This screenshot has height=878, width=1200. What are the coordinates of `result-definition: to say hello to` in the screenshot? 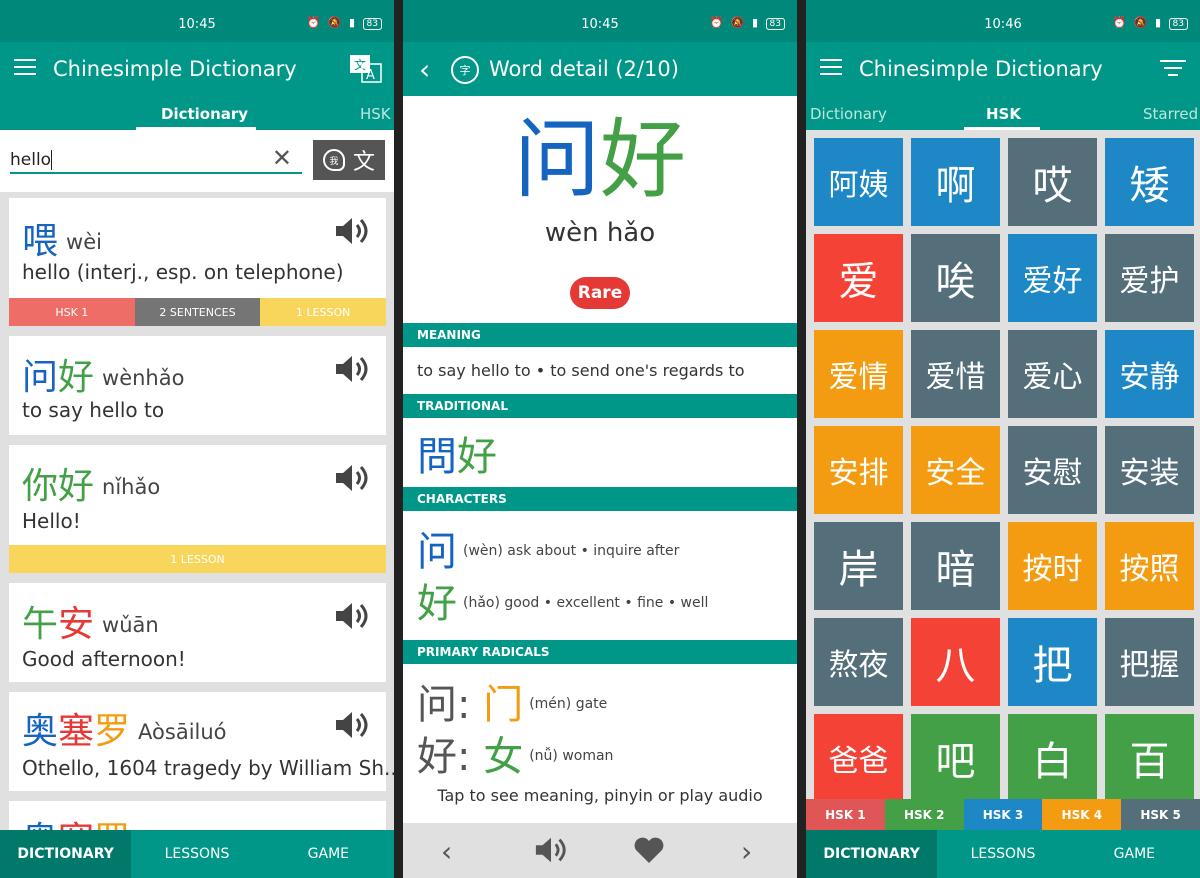 It's located at (93, 410).